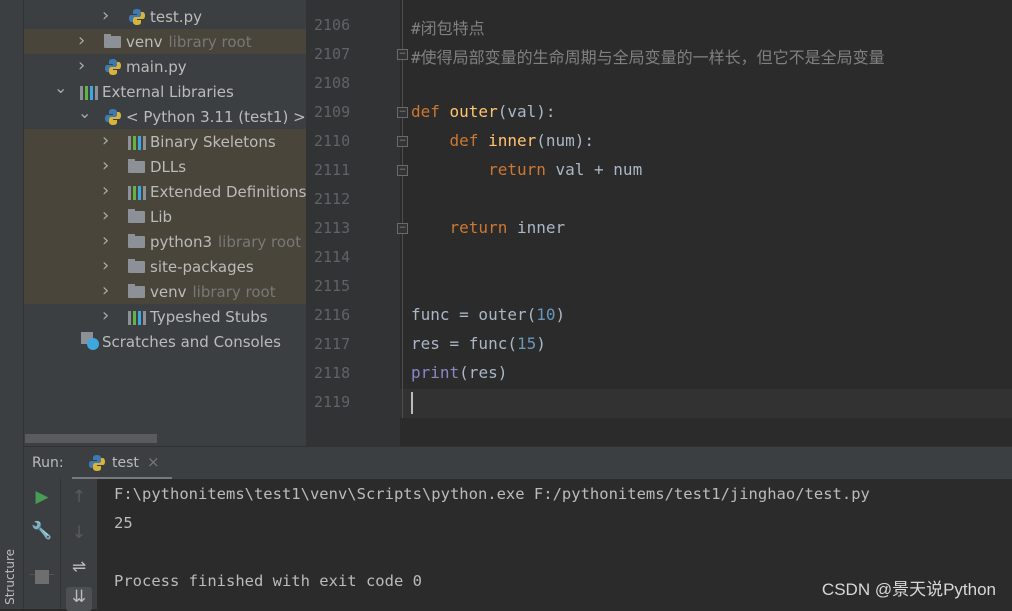 The image size is (1012, 611). What do you see at coordinates (91, 438) in the screenshot?
I see `scrollbar-thumb` at bounding box center [91, 438].